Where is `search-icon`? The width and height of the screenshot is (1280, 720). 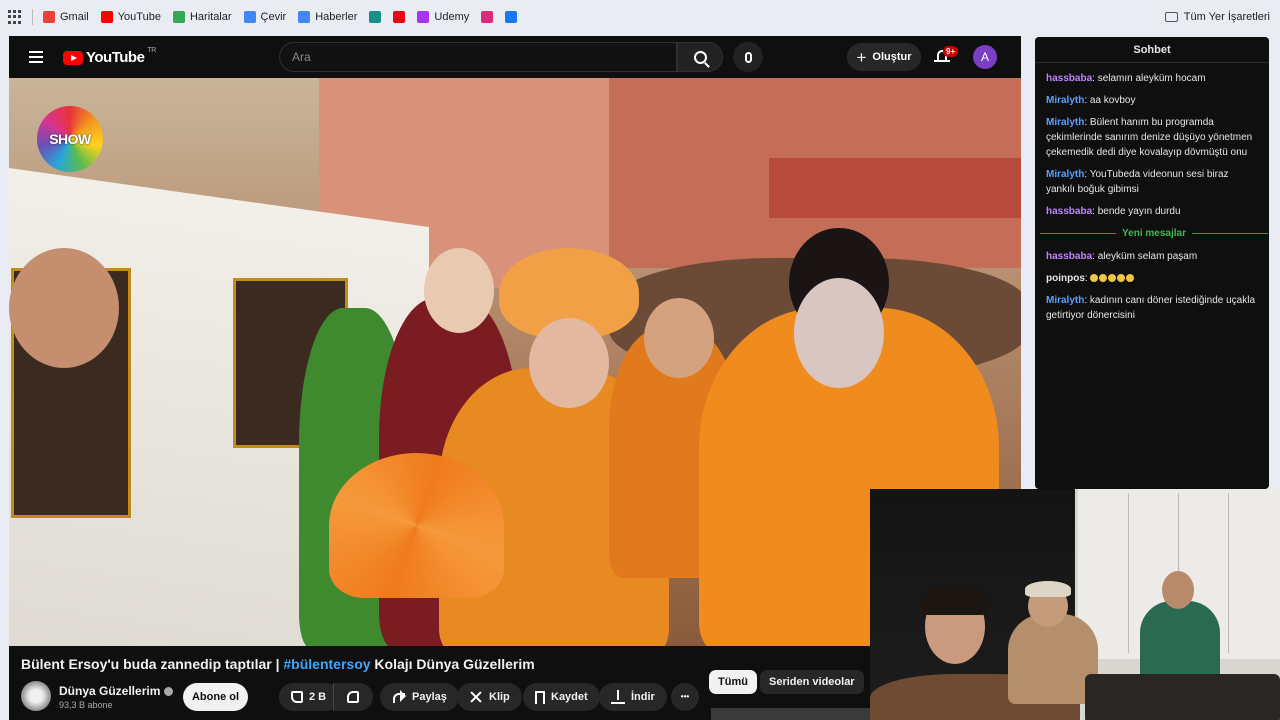
search-icon is located at coordinates (700, 57).